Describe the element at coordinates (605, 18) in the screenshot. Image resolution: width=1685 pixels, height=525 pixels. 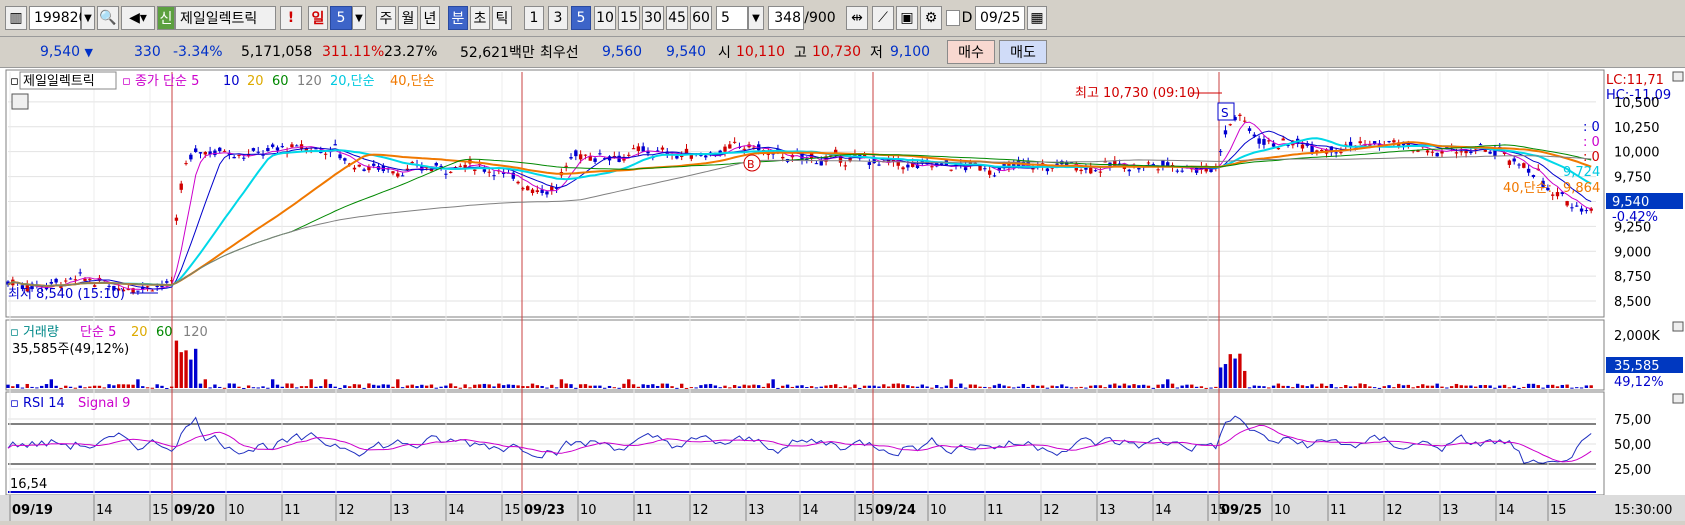
I see `interval-10-button: 10` at that location.